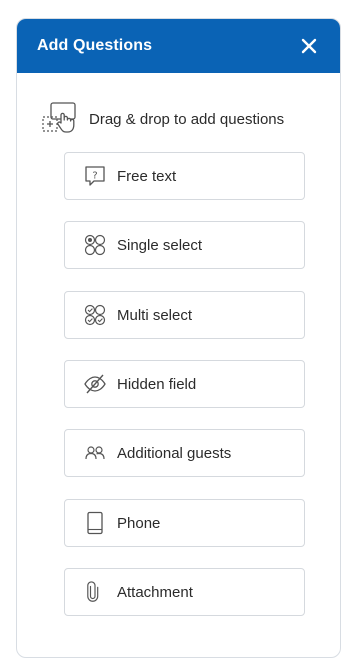  Describe the element at coordinates (95, 315) in the screenshot. I see `check-options-icon` at that location.